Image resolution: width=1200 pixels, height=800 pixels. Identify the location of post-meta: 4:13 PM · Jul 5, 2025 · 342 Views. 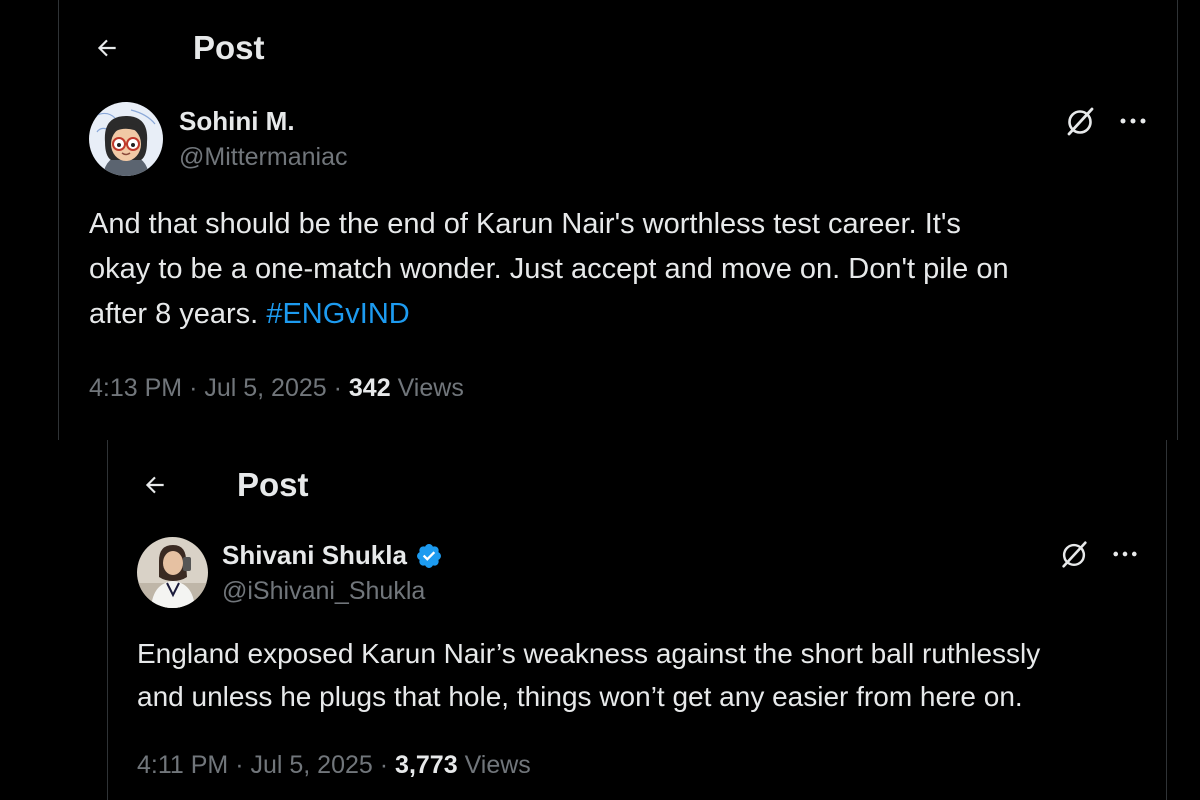
(276, 388).